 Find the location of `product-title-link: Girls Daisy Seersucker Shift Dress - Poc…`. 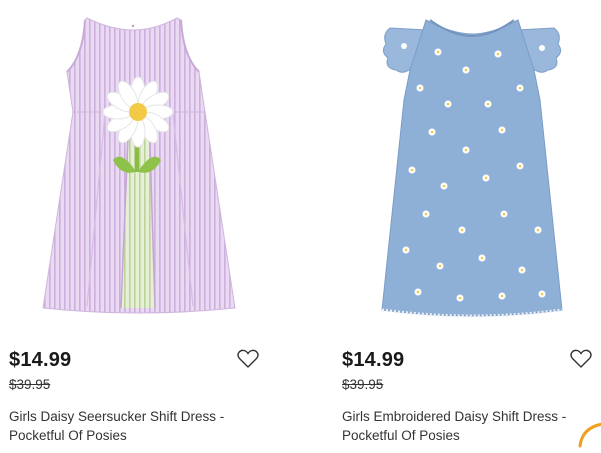

product-title-link: Girls Daisy Seersucker Shift Dress - Poc… is located at coordinates (134, 426).